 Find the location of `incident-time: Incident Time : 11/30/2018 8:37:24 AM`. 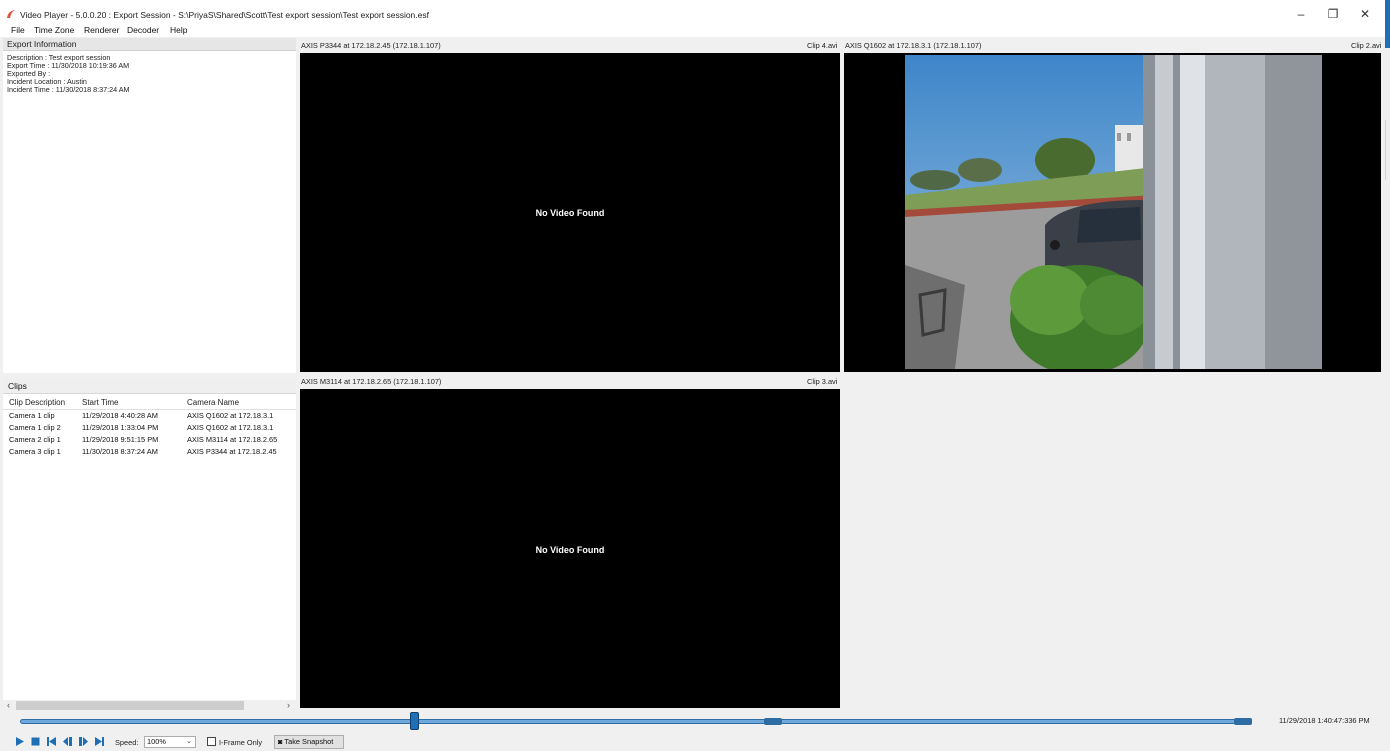

incident-time: Incident Time : 11/30/2018 8:37:24 AM is located at coordinates (68, 89).